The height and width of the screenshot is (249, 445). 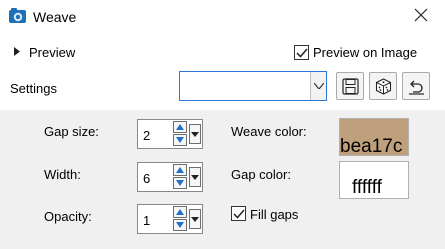 What do you see at coordinates (146, 135) in the screenshot?
I see `gap-size-value: 2` at bounding box center [146, 135].